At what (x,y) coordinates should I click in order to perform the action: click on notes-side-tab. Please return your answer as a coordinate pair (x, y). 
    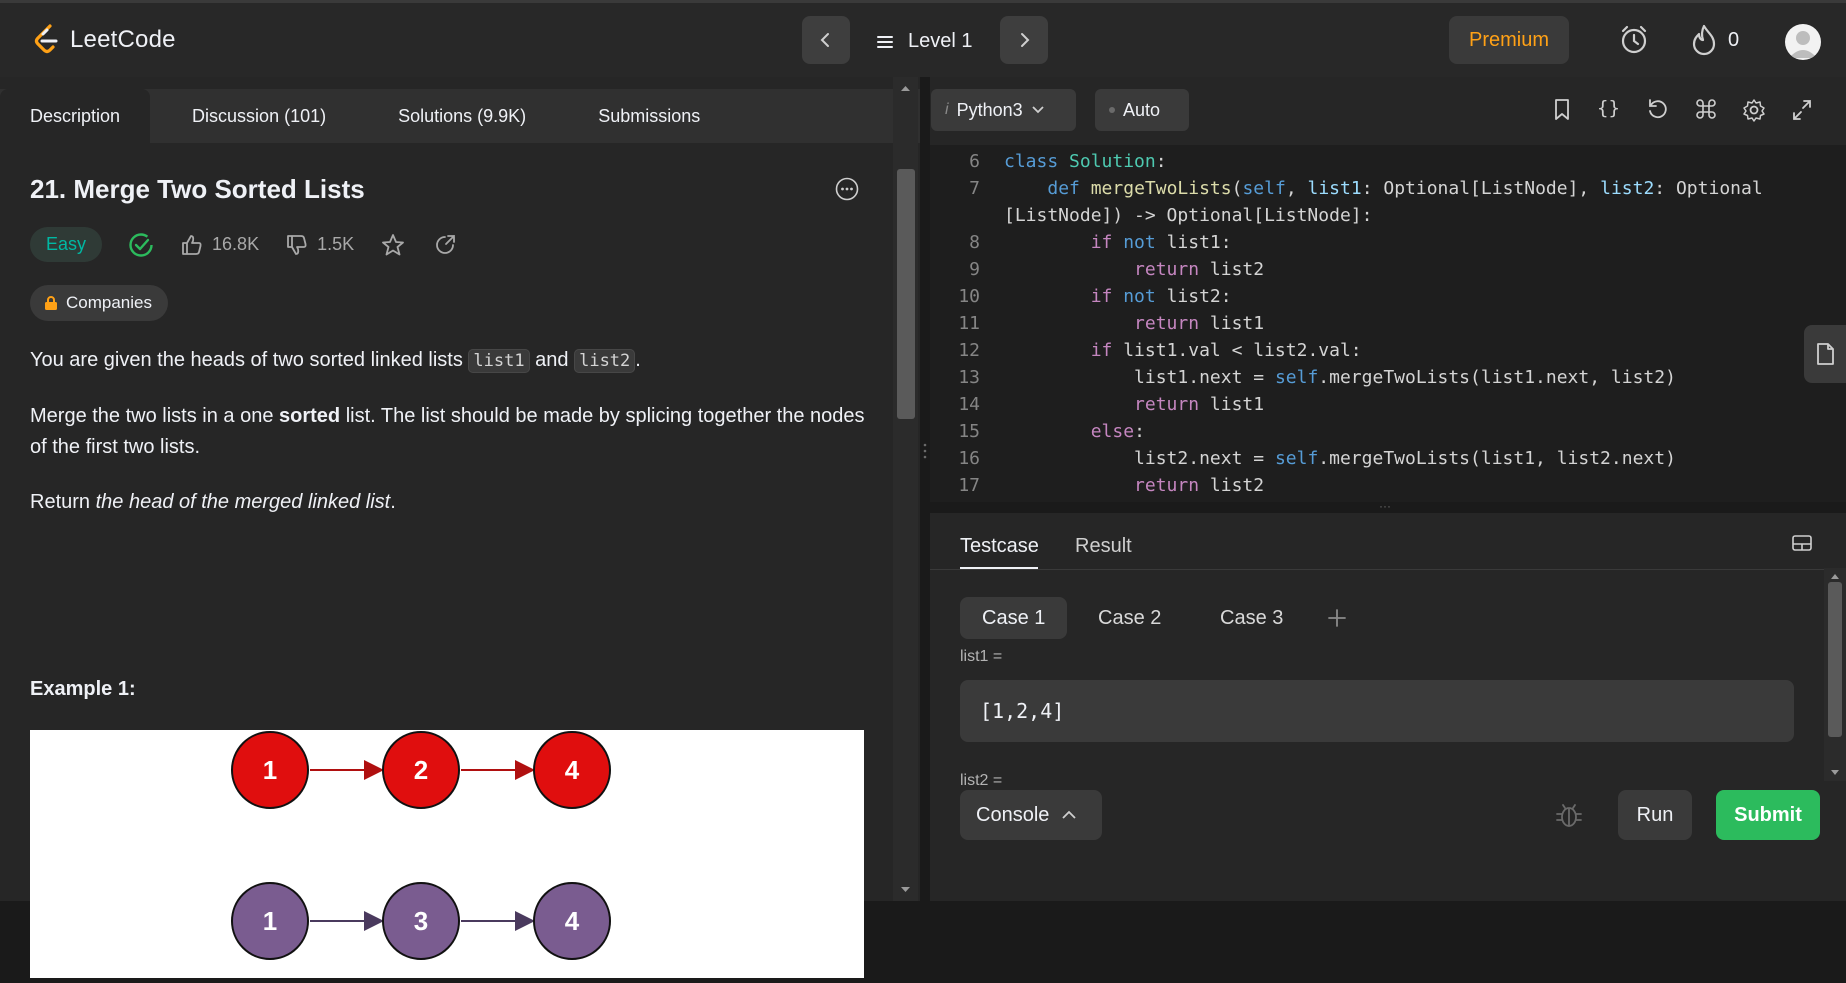
    Looking at the image, I should click on (1825, 354).